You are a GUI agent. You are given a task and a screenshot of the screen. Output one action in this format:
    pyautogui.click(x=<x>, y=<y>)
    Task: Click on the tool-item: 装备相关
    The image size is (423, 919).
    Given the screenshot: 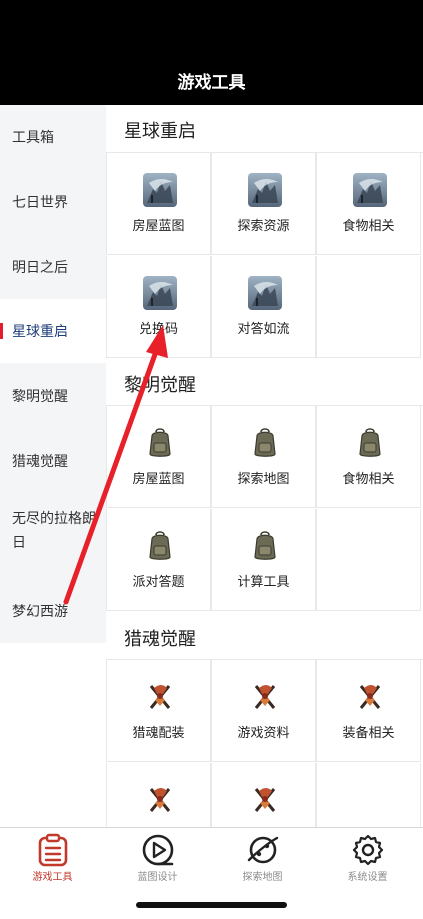 What is the action you would take?
    pyautogui.click(x=368, y=711)
    